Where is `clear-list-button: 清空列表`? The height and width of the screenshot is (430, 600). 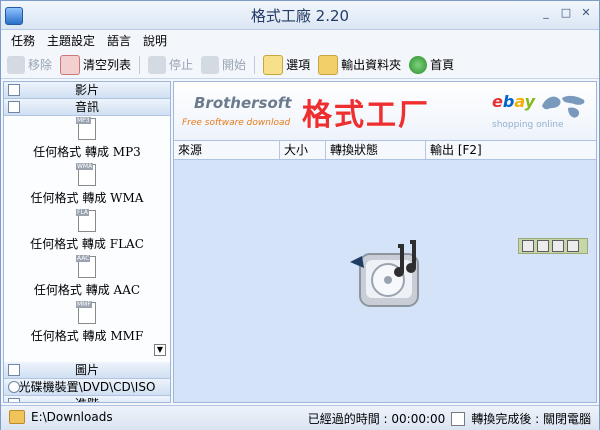 clear-list-button: 清空列表 is located at coordinates (96, 64).